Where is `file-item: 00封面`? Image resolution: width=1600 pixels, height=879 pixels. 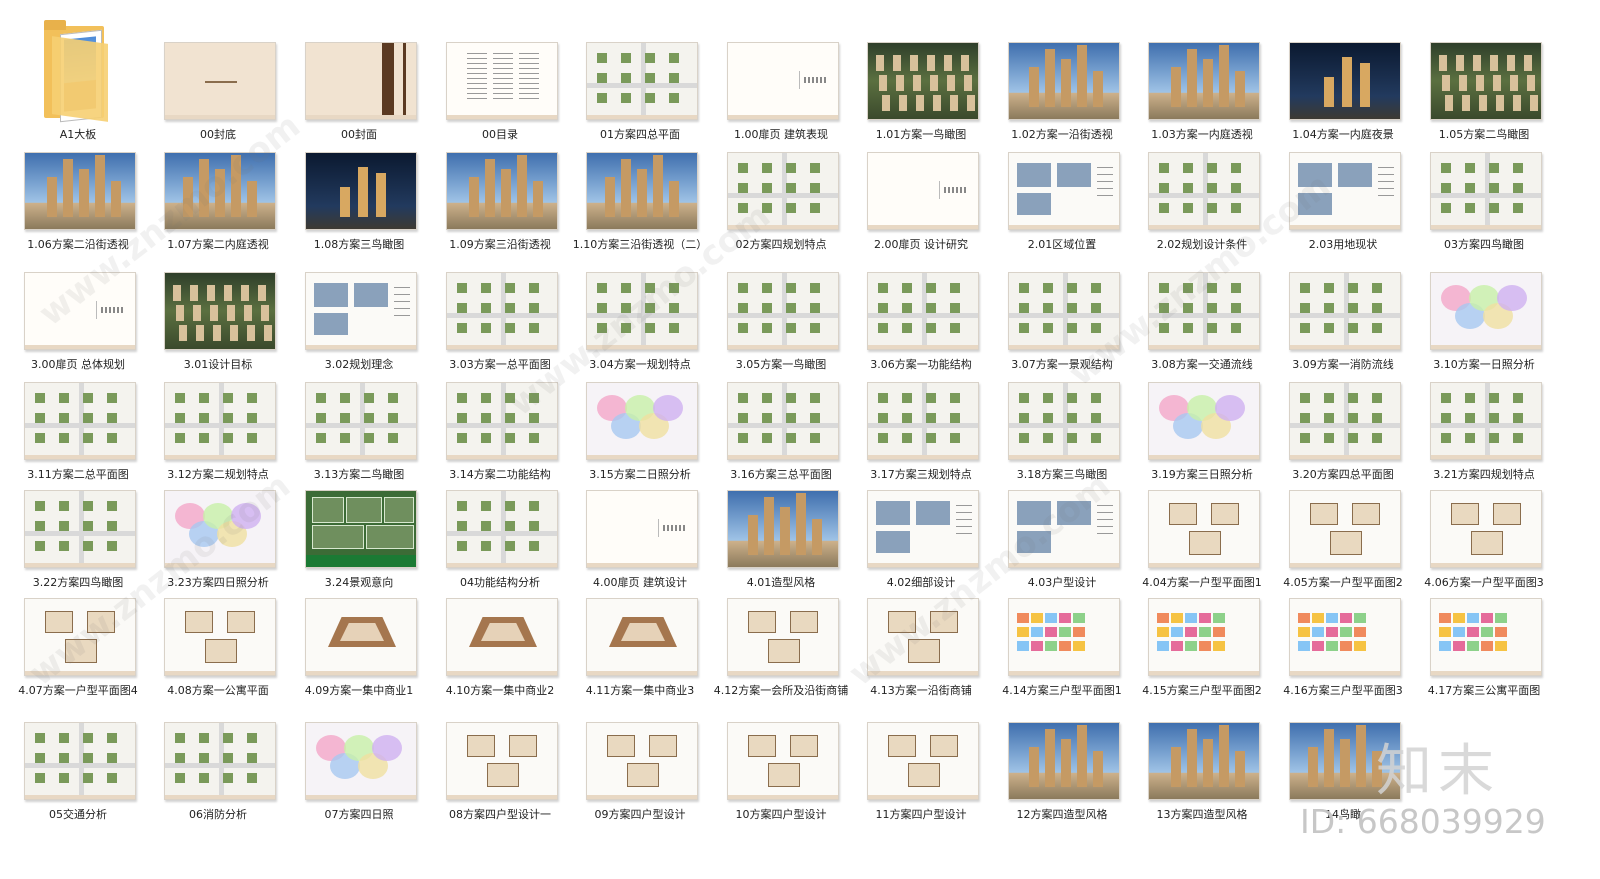
file-item: 00封面 is located at coordinates (359, 97).